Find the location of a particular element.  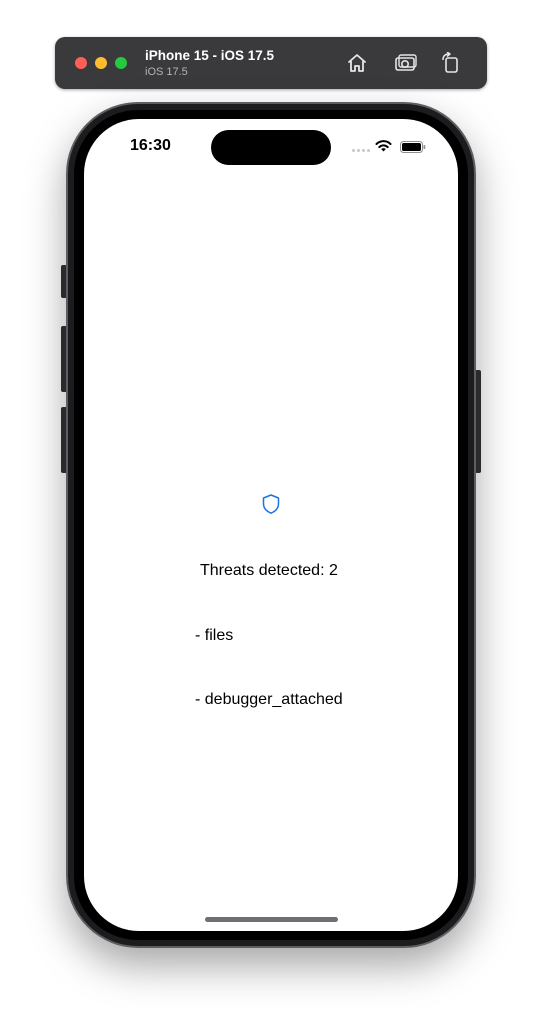

battery-icon is located at coordinates (413, 147).